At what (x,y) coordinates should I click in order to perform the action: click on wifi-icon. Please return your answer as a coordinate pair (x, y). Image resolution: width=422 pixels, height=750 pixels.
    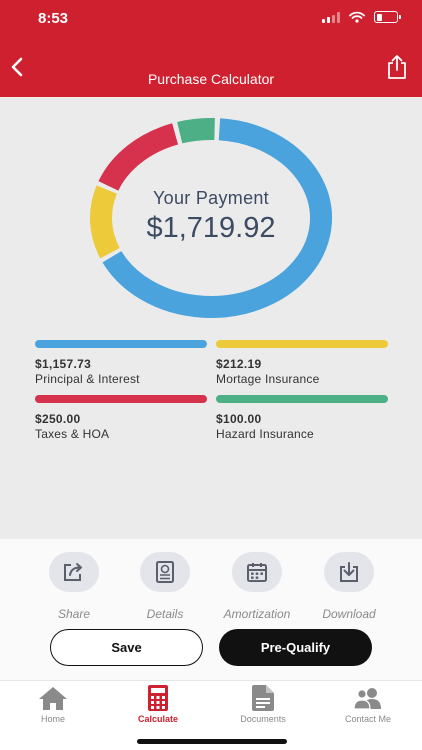
    Looking at the image, I should click on (357, 17).